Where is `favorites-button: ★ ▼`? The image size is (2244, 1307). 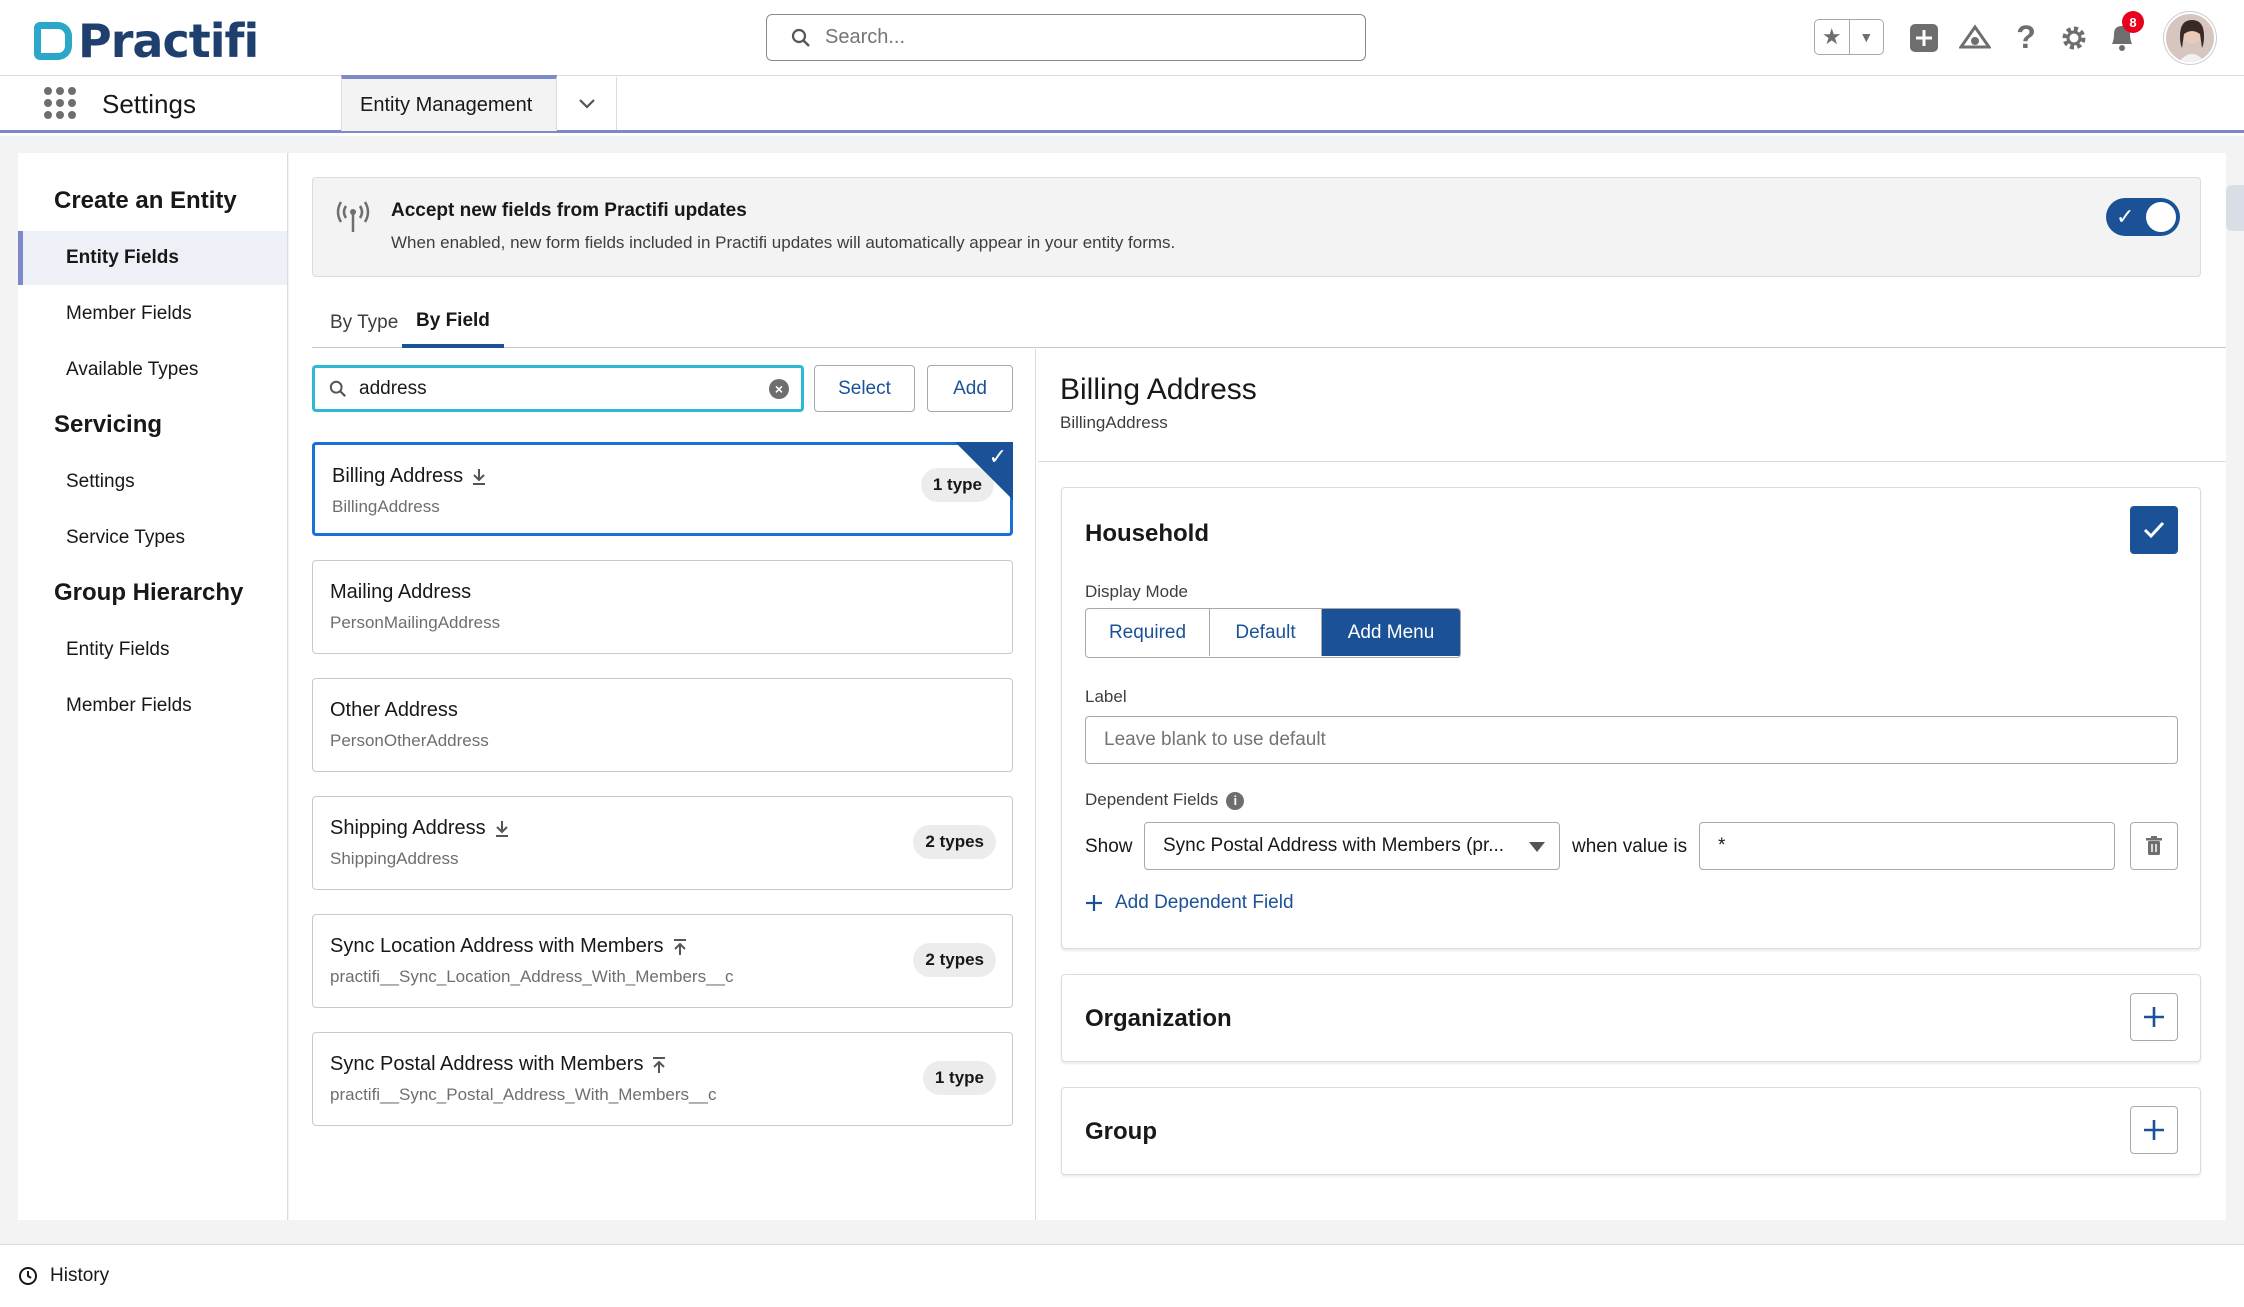
favorites-button: ★ ▼ is located at coordinates (1849, 37).